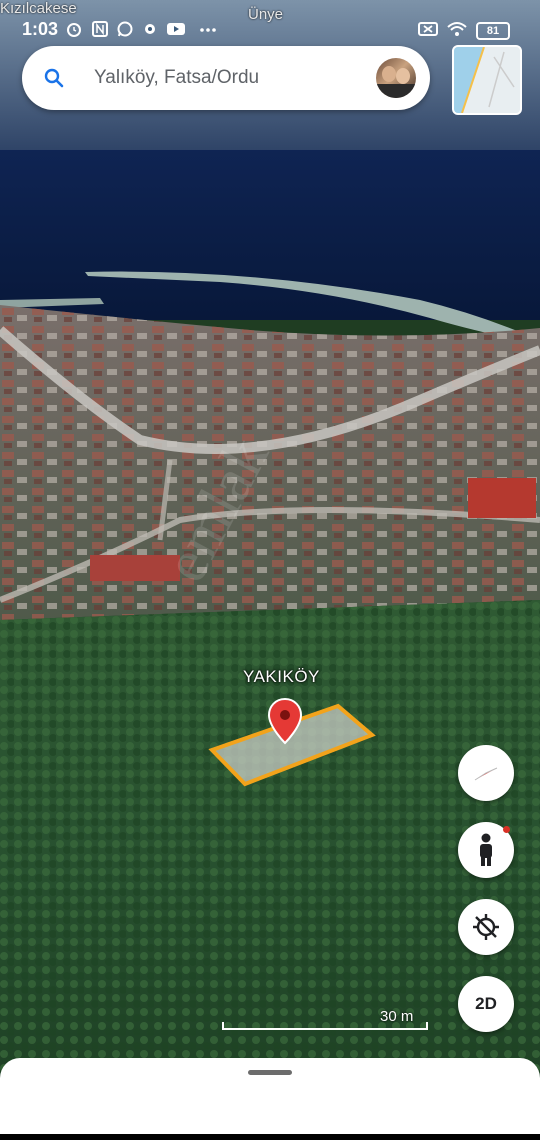  What do you see at coordinates (457, 29) in the screenshot?
I see `wifi-icon` at bounding box center [457, 29].